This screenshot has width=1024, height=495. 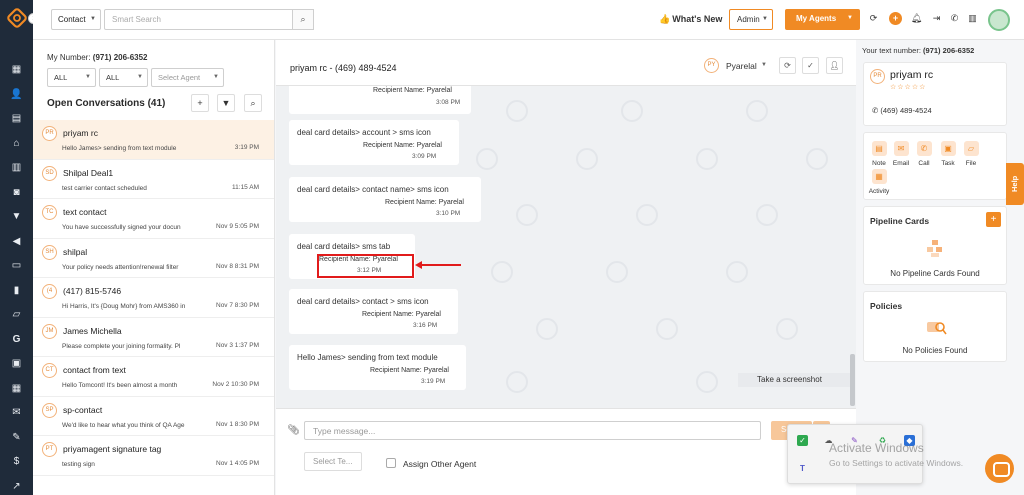 I want to click on filter-icon: ▼, so click(x=16, y=216).